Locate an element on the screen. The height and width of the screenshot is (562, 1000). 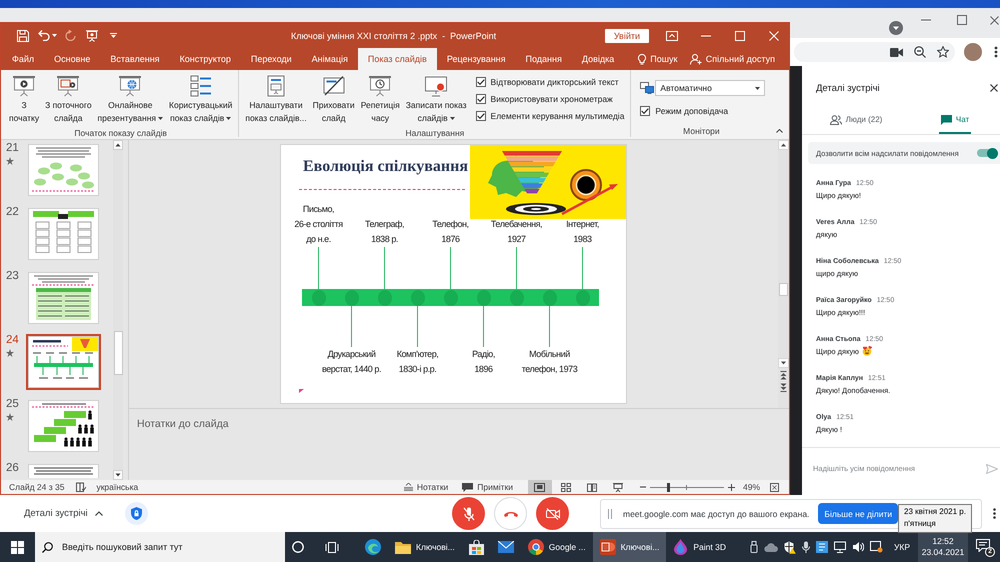
checkbox-option: Використовувати хронометраж is located at coordinates (550, 98).